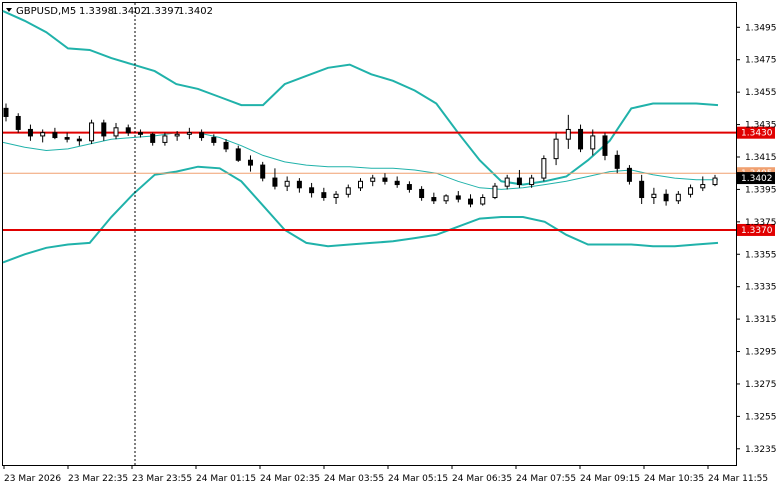 Image resolution: width=781 pixels, height=489 pixels. I want to click on y-tick-label: 1.3395, so click(761, 190).